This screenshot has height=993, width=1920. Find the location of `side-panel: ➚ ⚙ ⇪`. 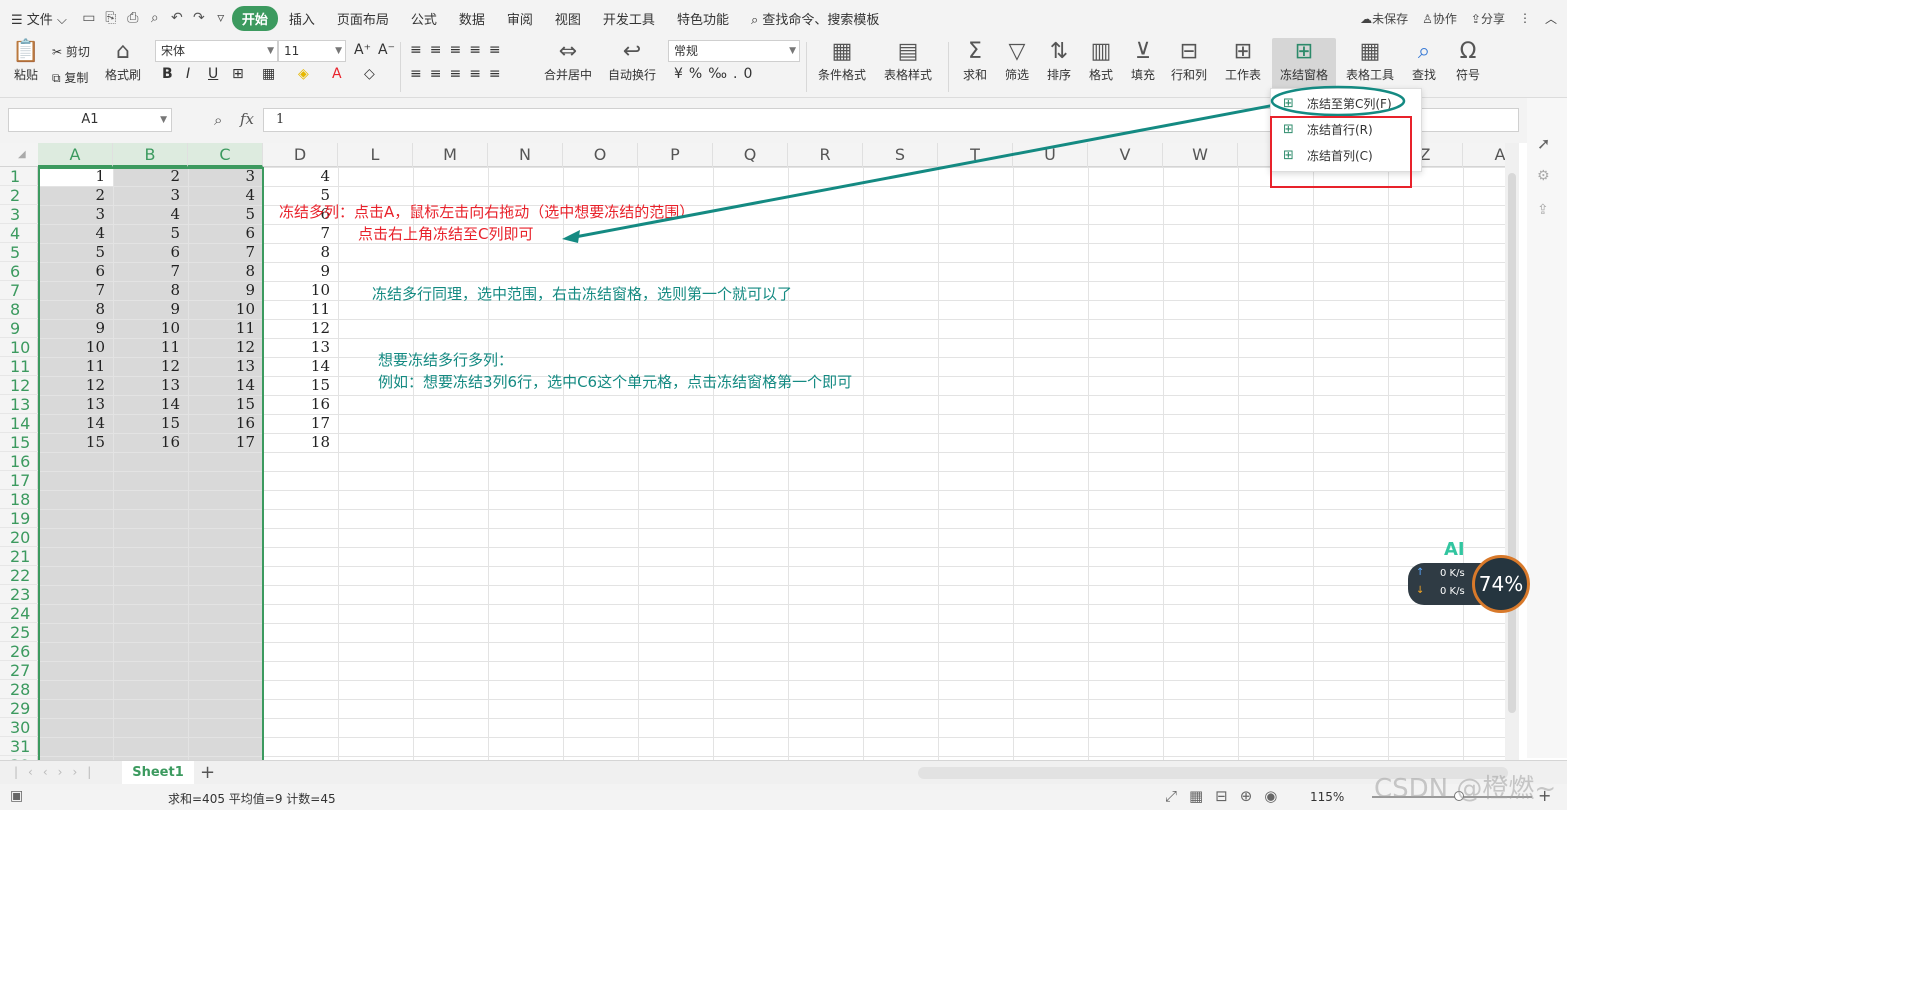

side-panel: ➚ ⚙ ⇪ is located at coordinates (1547, 428).